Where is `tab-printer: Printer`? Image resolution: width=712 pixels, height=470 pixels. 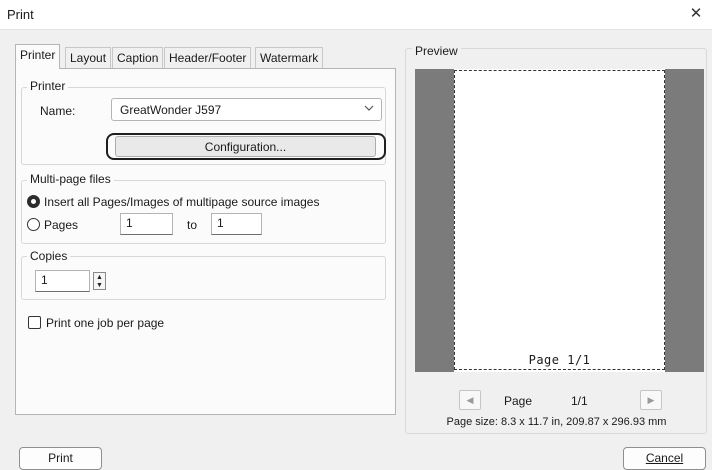 tab-printer: Printer is located at coordinates (38, 56).